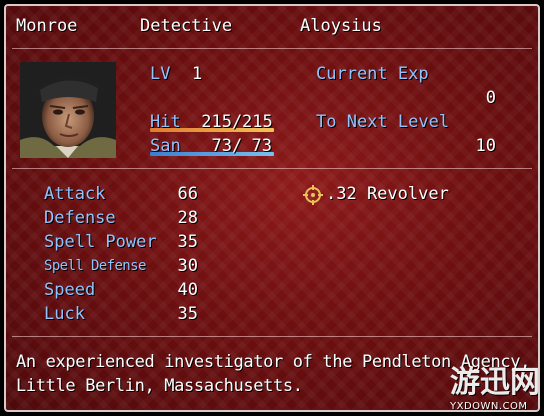 The image size is (544, 416). Describe the element at coordinates (485, 146) in the screenshot. I see `next-level-value: 10` at that location.